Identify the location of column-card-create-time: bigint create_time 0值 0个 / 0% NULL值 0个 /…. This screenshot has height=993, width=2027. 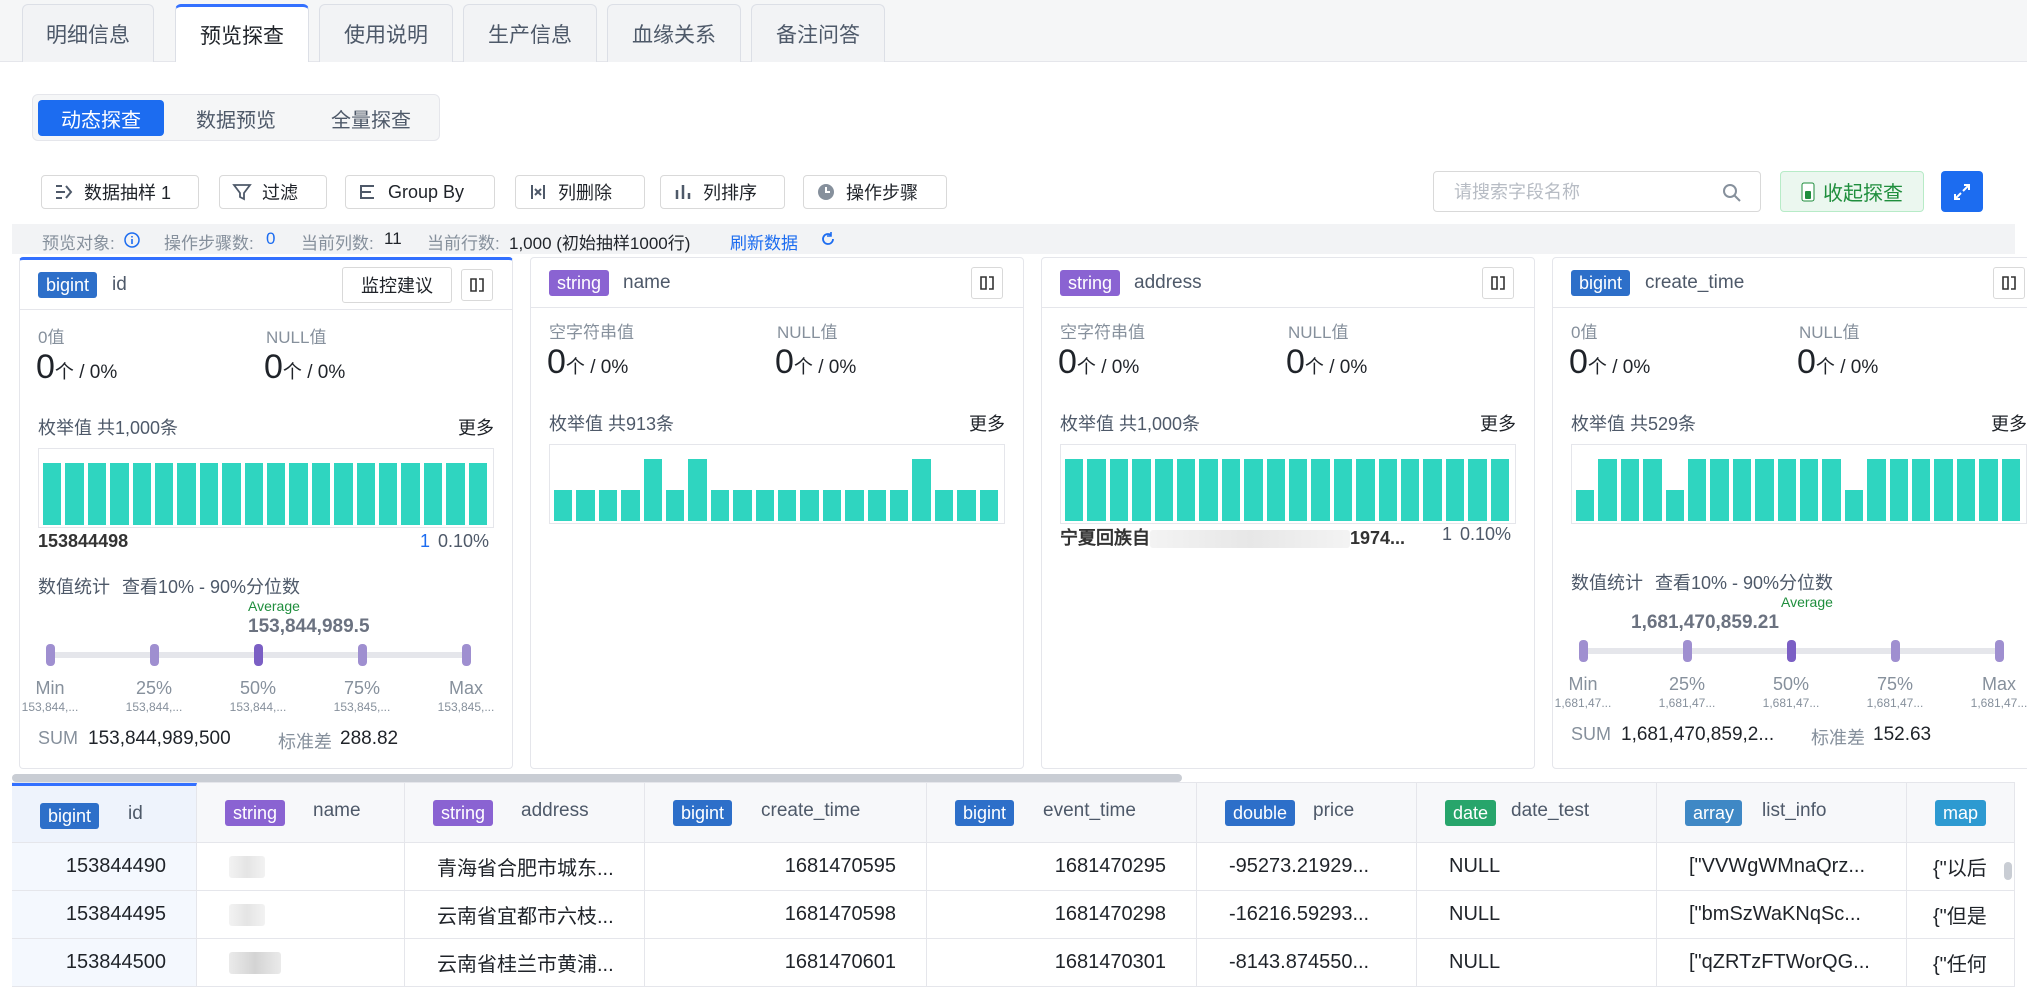
(1789, 513).